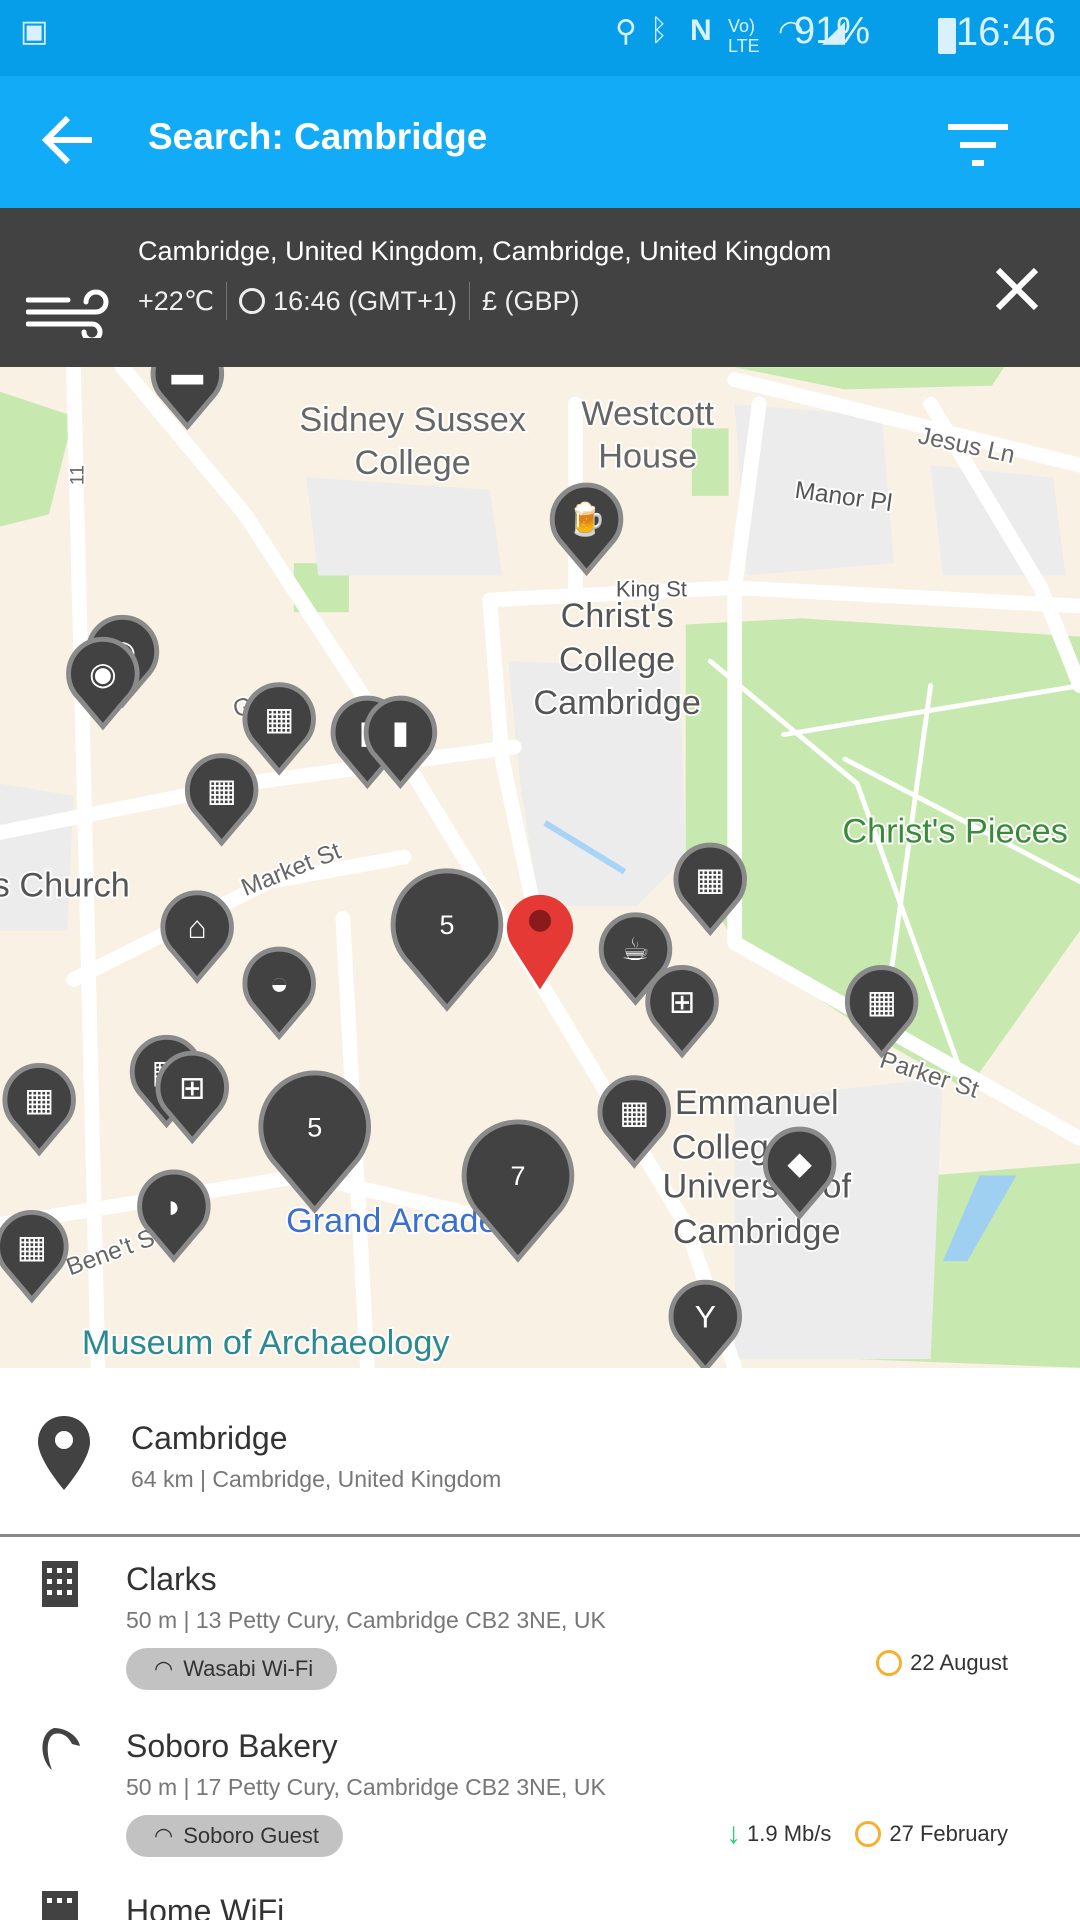 Image resolution: width=1080 pixels, height=1920 pixels. Describe the element at coordinates (266, 1343) in the screenshot. I see `map-label: Museum of Archaeology` at that location.